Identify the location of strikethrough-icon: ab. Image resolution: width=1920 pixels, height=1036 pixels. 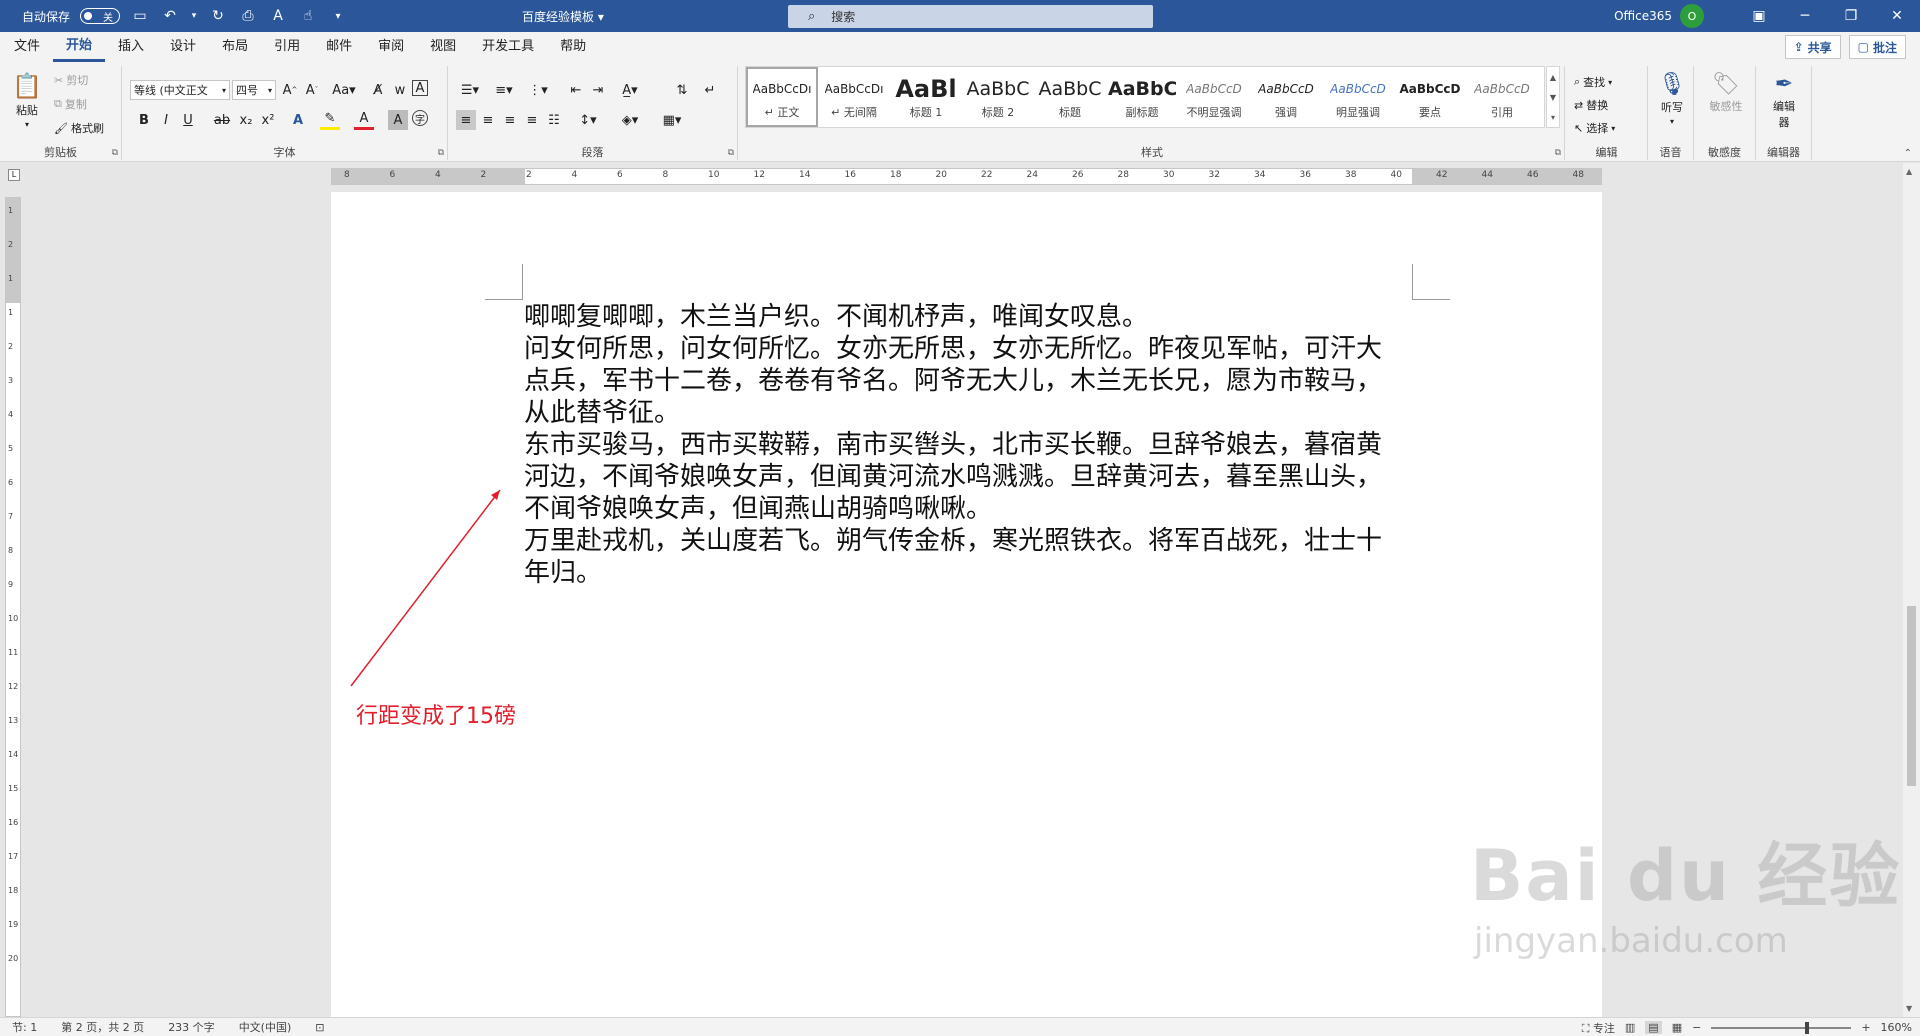
(222, 120).